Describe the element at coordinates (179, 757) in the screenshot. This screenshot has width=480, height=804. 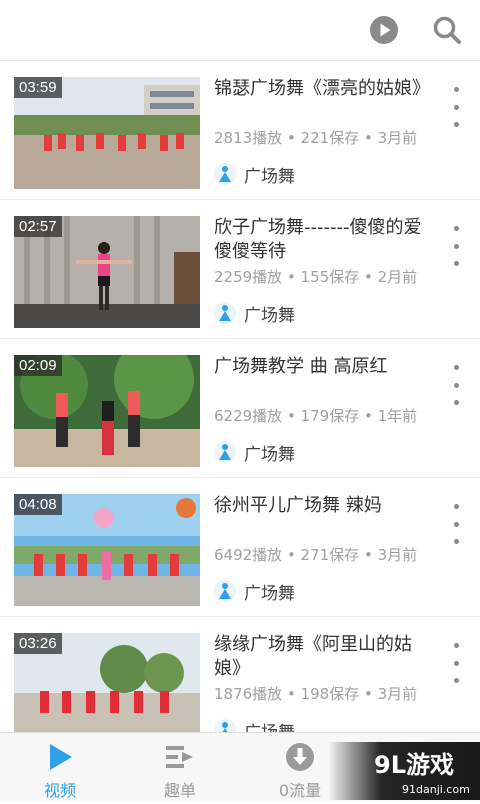
I see `playlist-icon` at that location.